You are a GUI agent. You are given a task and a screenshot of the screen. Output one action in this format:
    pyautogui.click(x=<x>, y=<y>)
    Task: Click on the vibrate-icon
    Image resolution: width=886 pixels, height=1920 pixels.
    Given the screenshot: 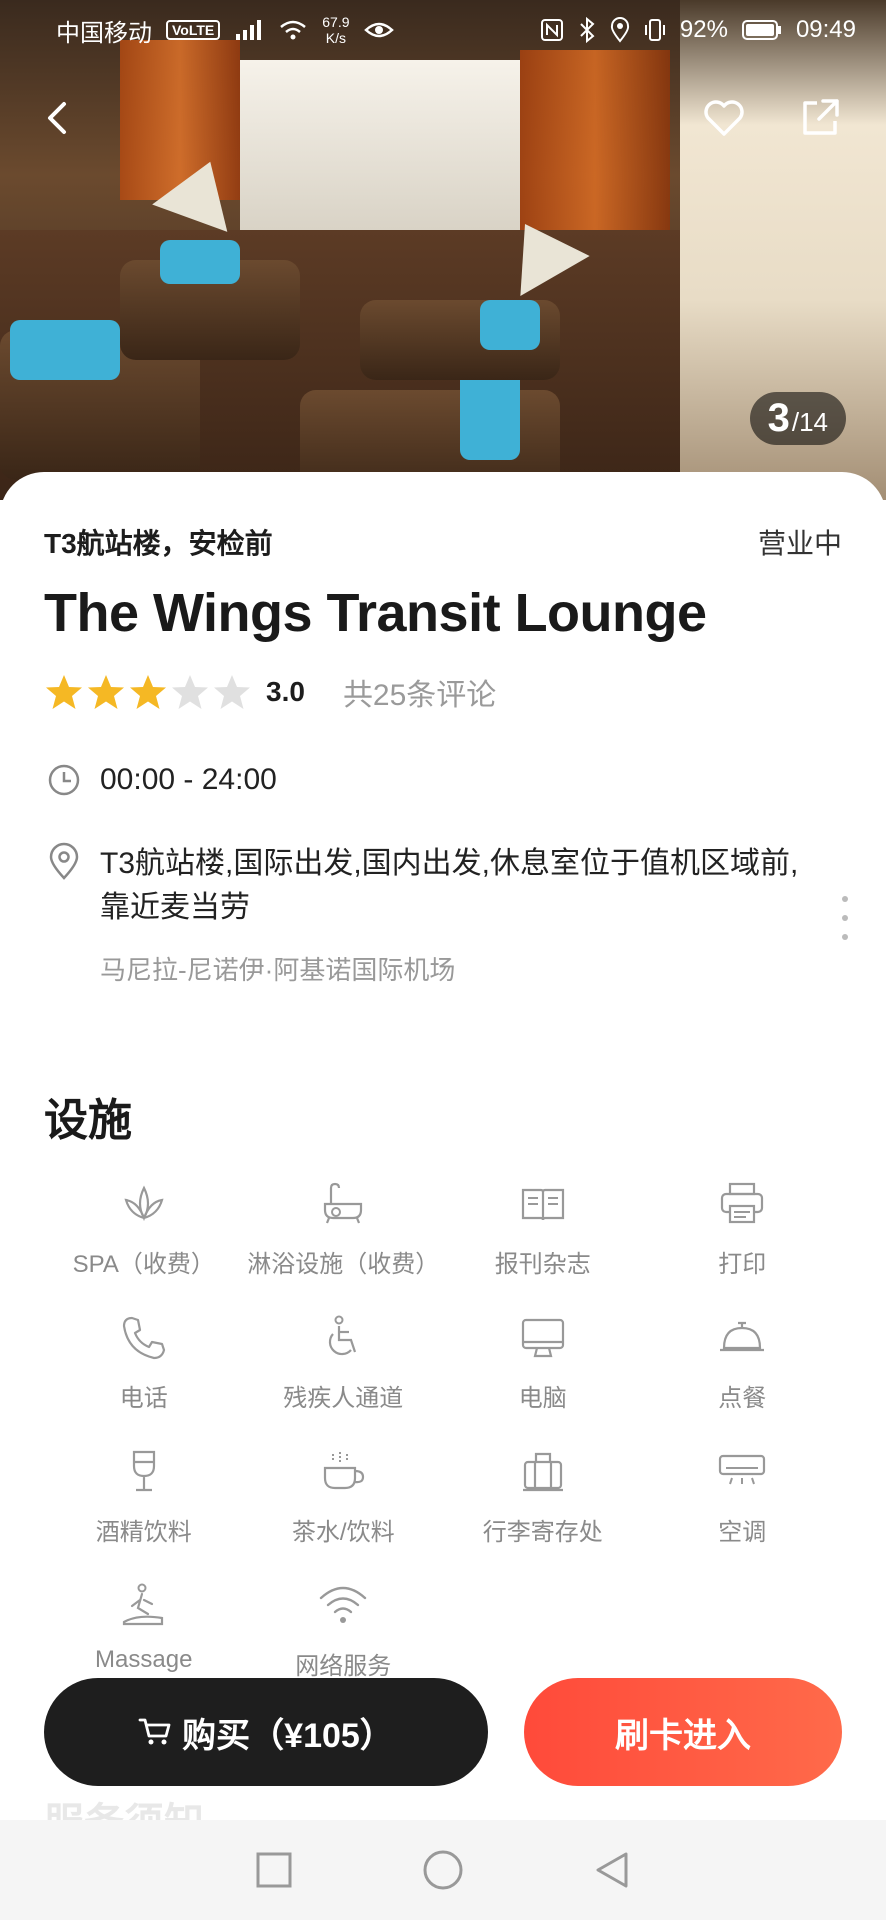 What is the action you would take?
    pyautogui.click(x=654, y=30)
    